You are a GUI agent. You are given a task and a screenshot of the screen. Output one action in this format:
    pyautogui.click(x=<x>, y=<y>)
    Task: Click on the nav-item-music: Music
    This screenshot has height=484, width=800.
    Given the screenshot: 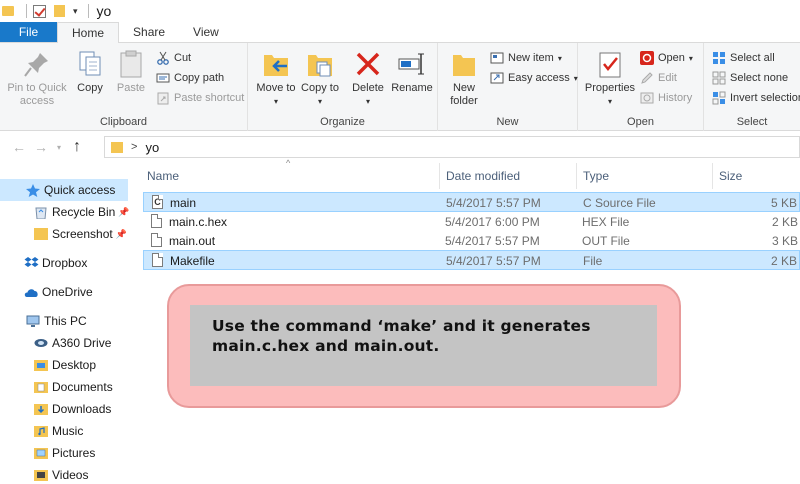 What is the action you would take?
    pyautogui.click(x=64, y=431)
    